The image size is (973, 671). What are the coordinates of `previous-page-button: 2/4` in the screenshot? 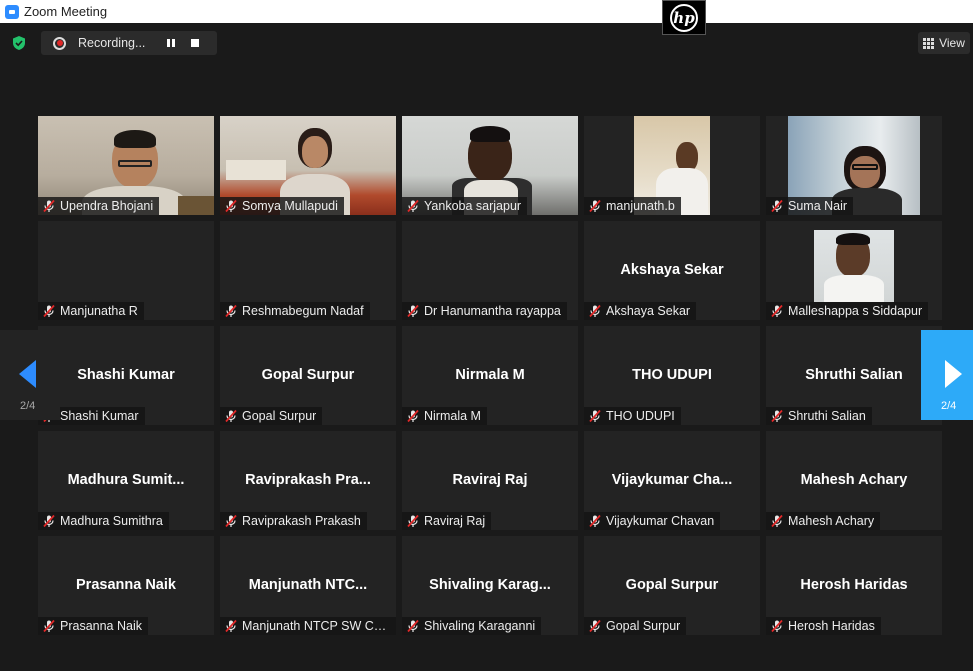 It's located at (30, 375).